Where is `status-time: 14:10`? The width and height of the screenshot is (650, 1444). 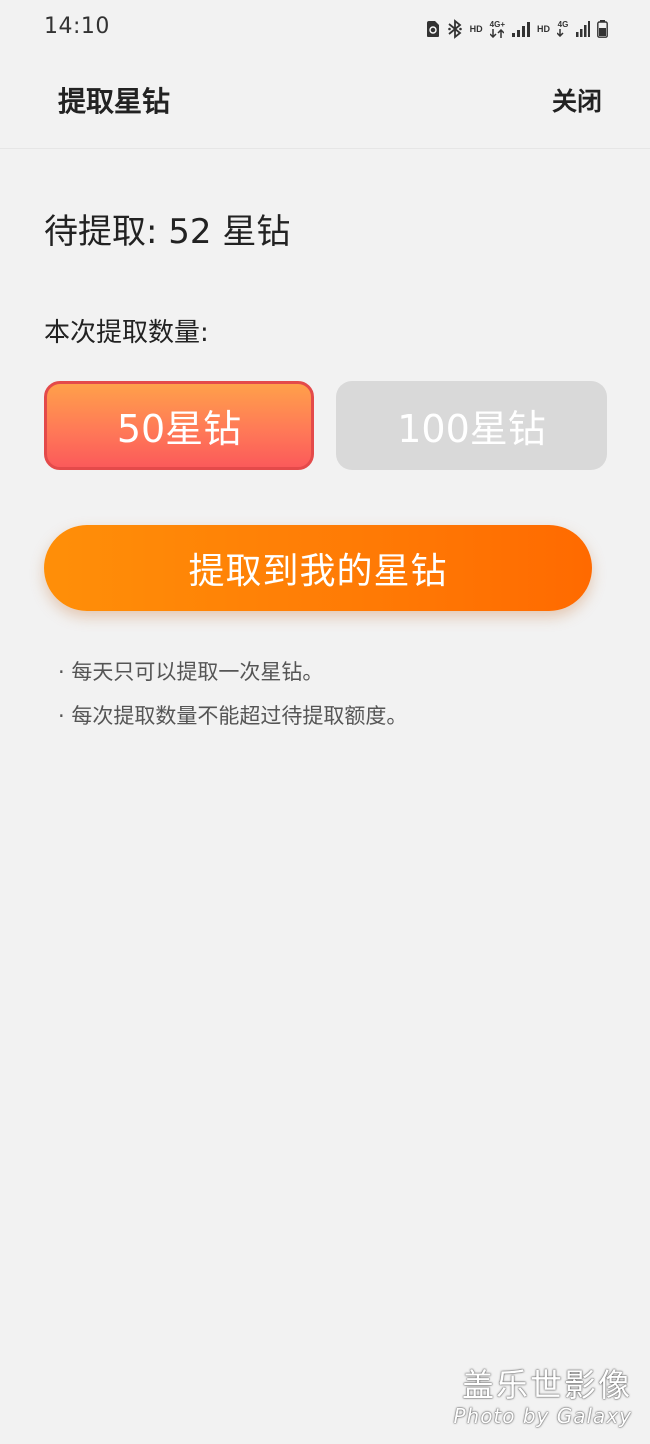 status-time: 14:10 is located at coordinates (77, 26).